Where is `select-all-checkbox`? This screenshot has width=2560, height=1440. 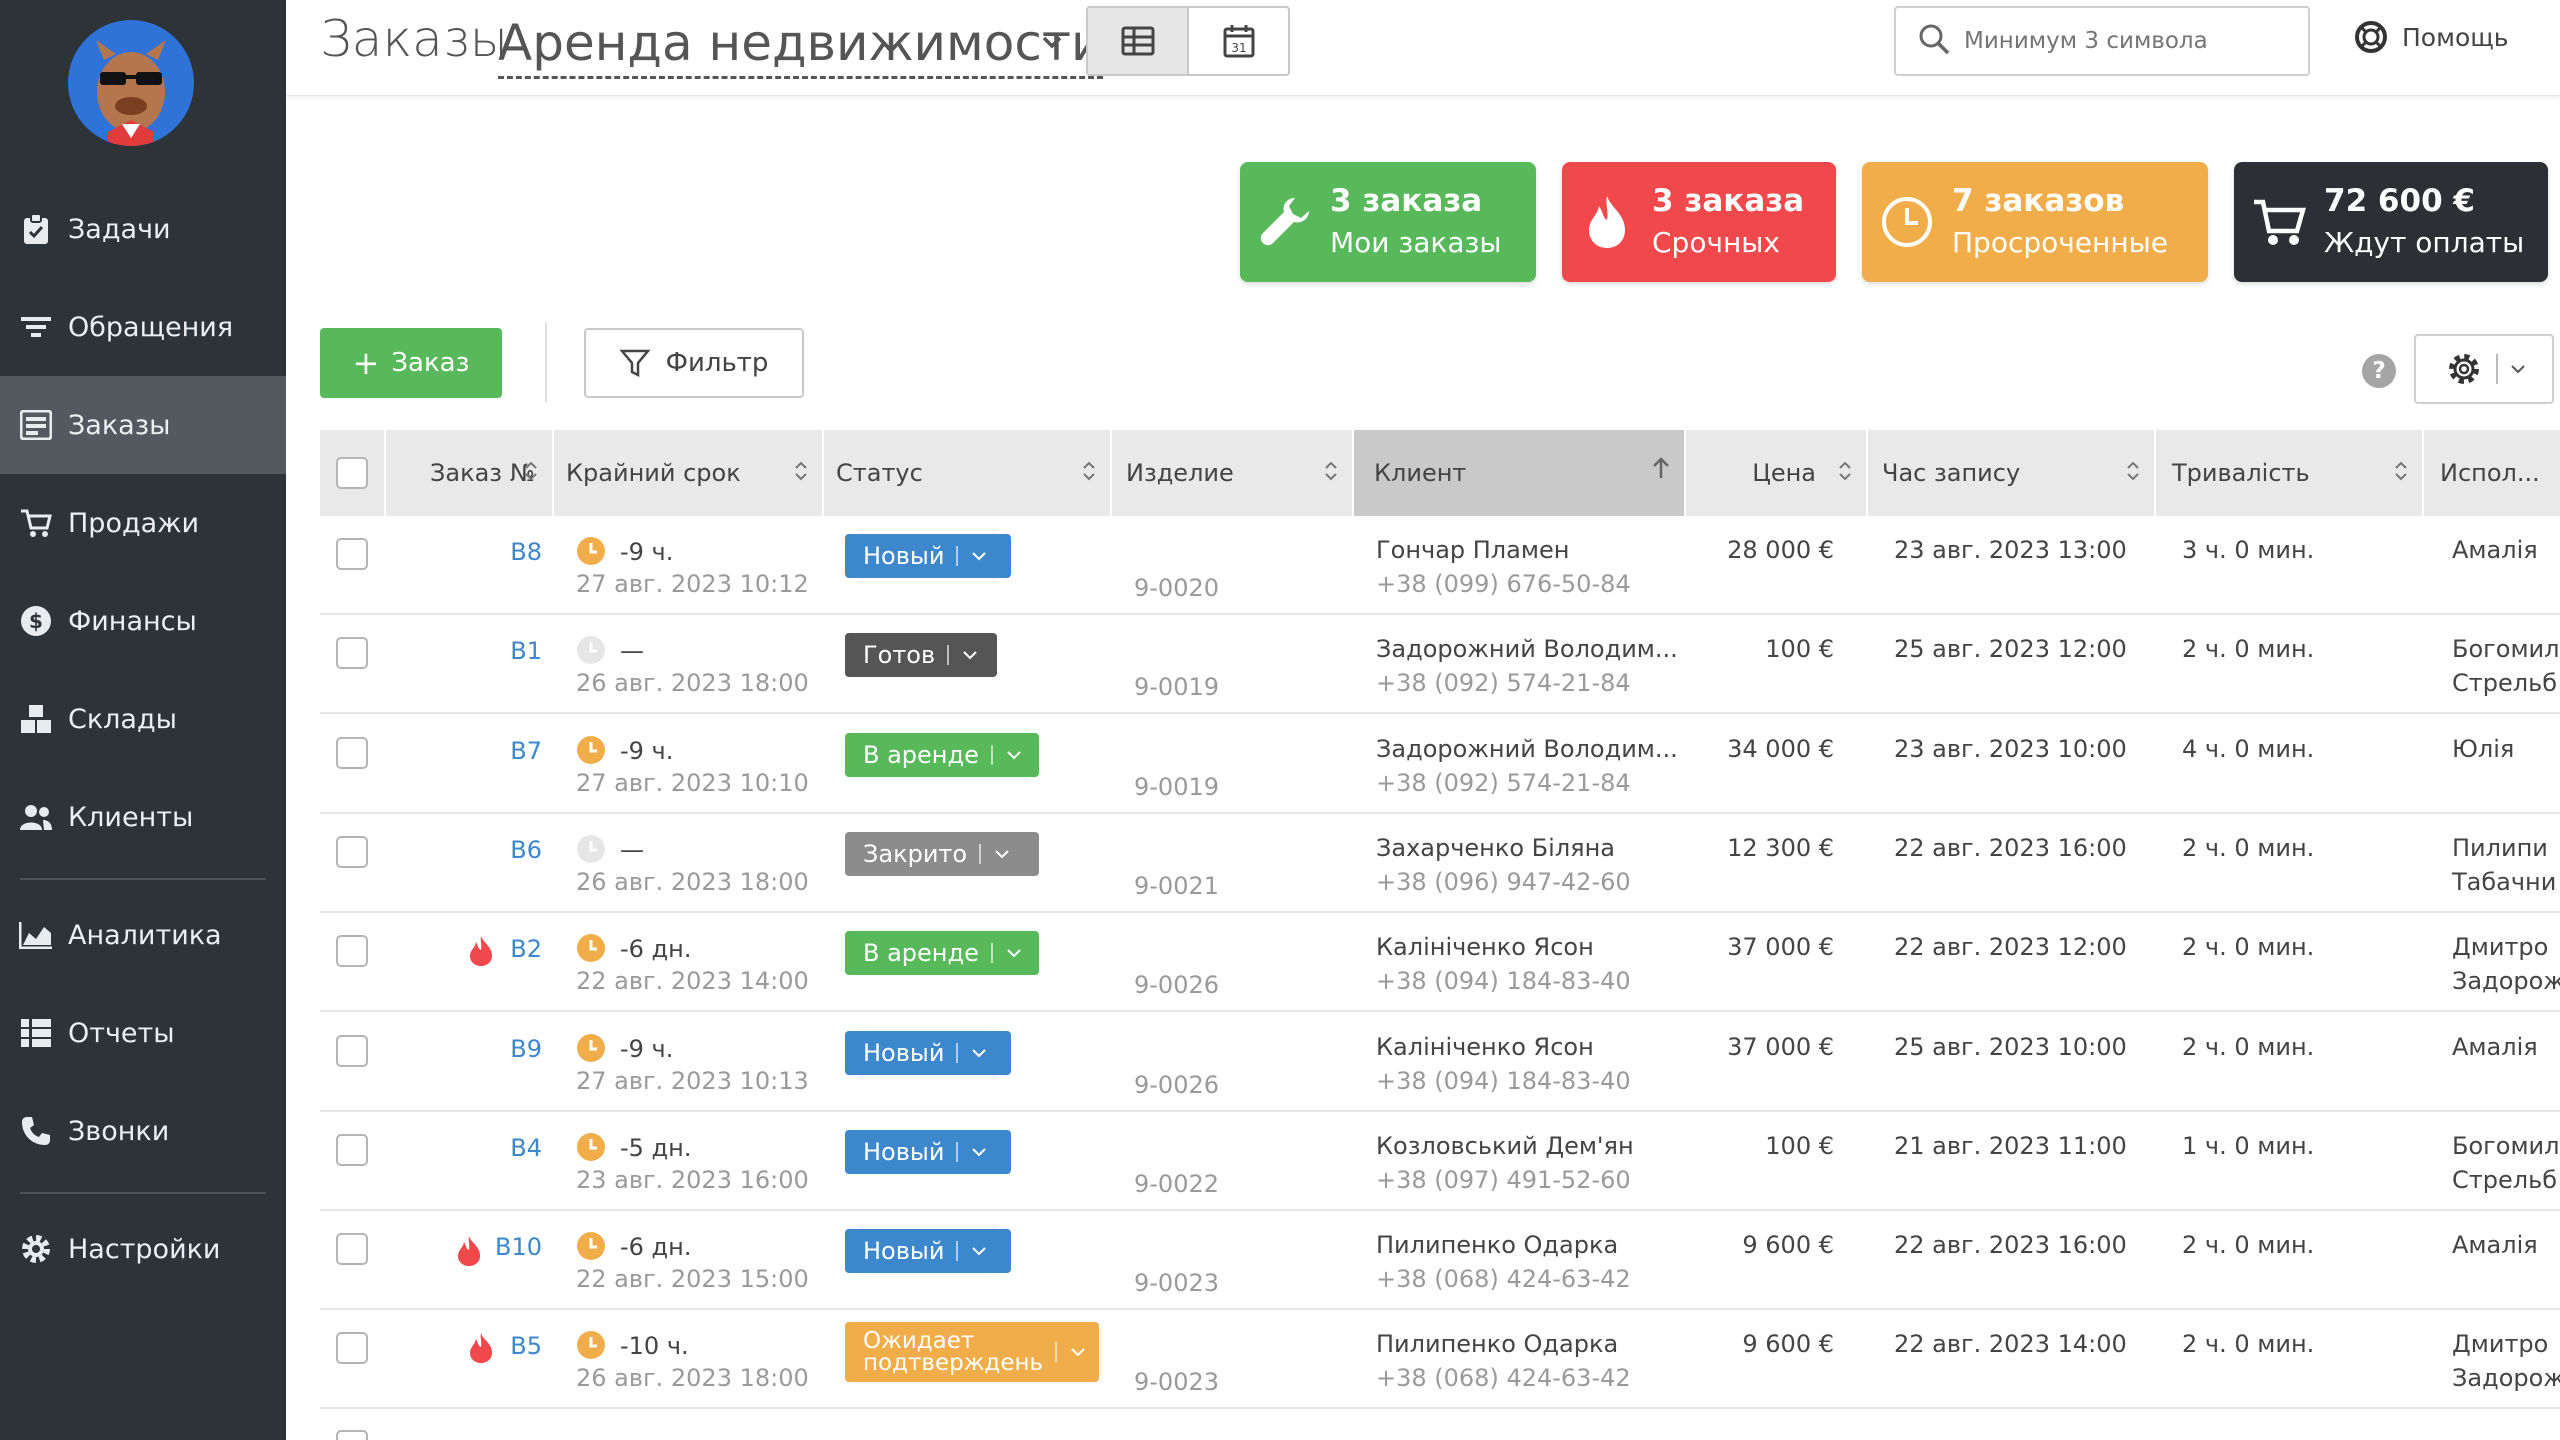
select-all-checkbox is located at coordinates (352, 473).